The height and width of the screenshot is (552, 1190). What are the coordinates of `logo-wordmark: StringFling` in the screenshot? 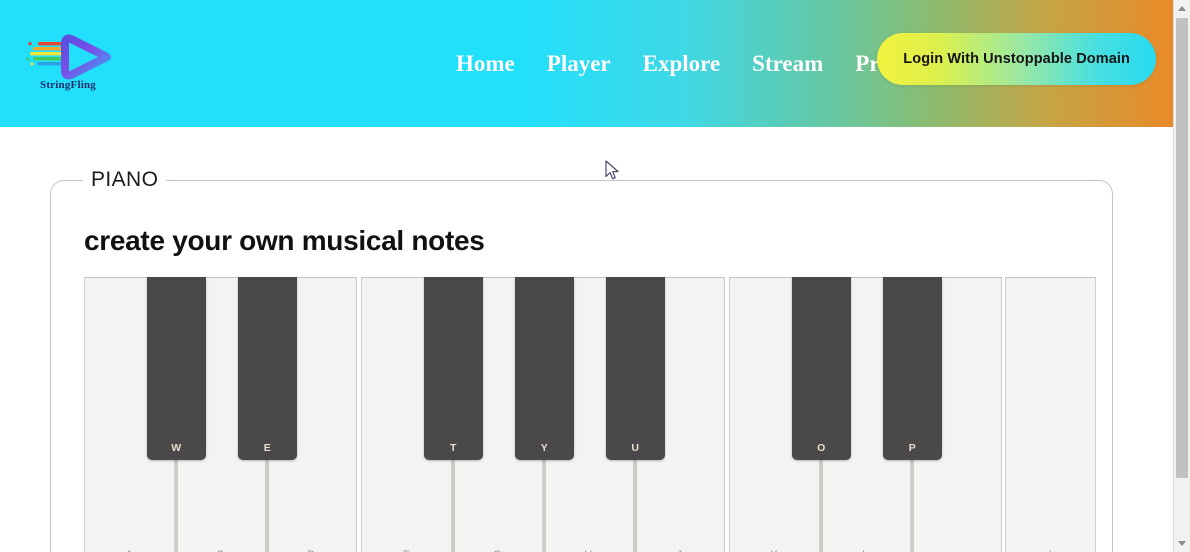 It's located at (68, 85).